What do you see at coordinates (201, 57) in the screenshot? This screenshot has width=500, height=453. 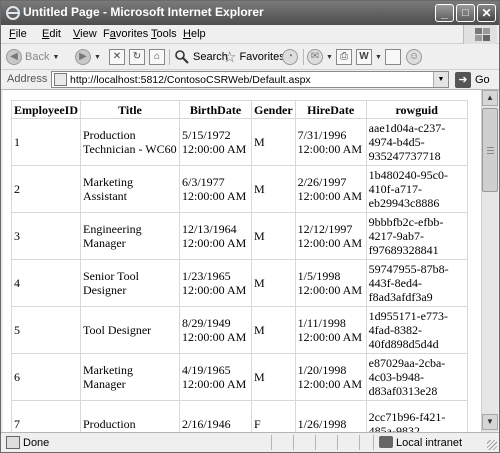 I see `search-button: Search` at bounding box center [201, 57].